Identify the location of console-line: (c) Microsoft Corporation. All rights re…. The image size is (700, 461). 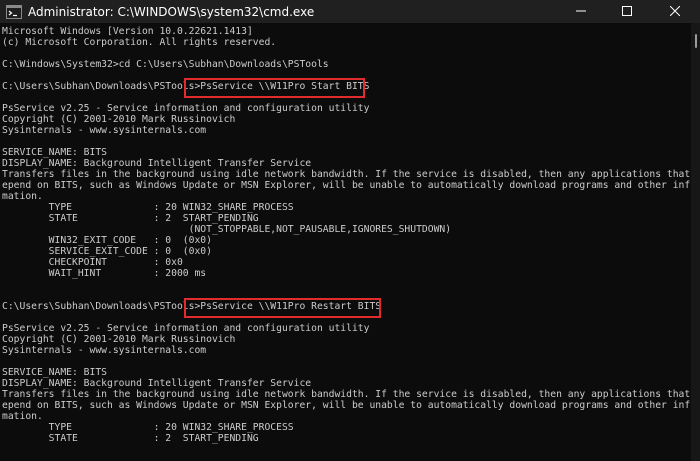
(139, 42).